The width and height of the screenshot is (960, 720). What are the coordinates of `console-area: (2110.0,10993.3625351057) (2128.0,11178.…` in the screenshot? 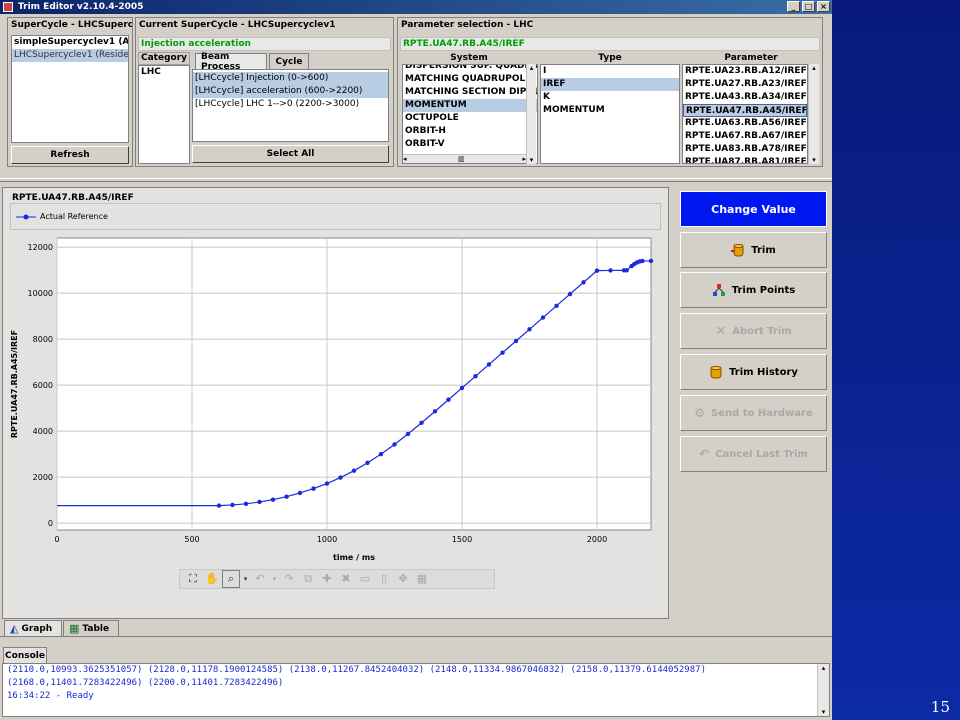 It's located at (416, 690).